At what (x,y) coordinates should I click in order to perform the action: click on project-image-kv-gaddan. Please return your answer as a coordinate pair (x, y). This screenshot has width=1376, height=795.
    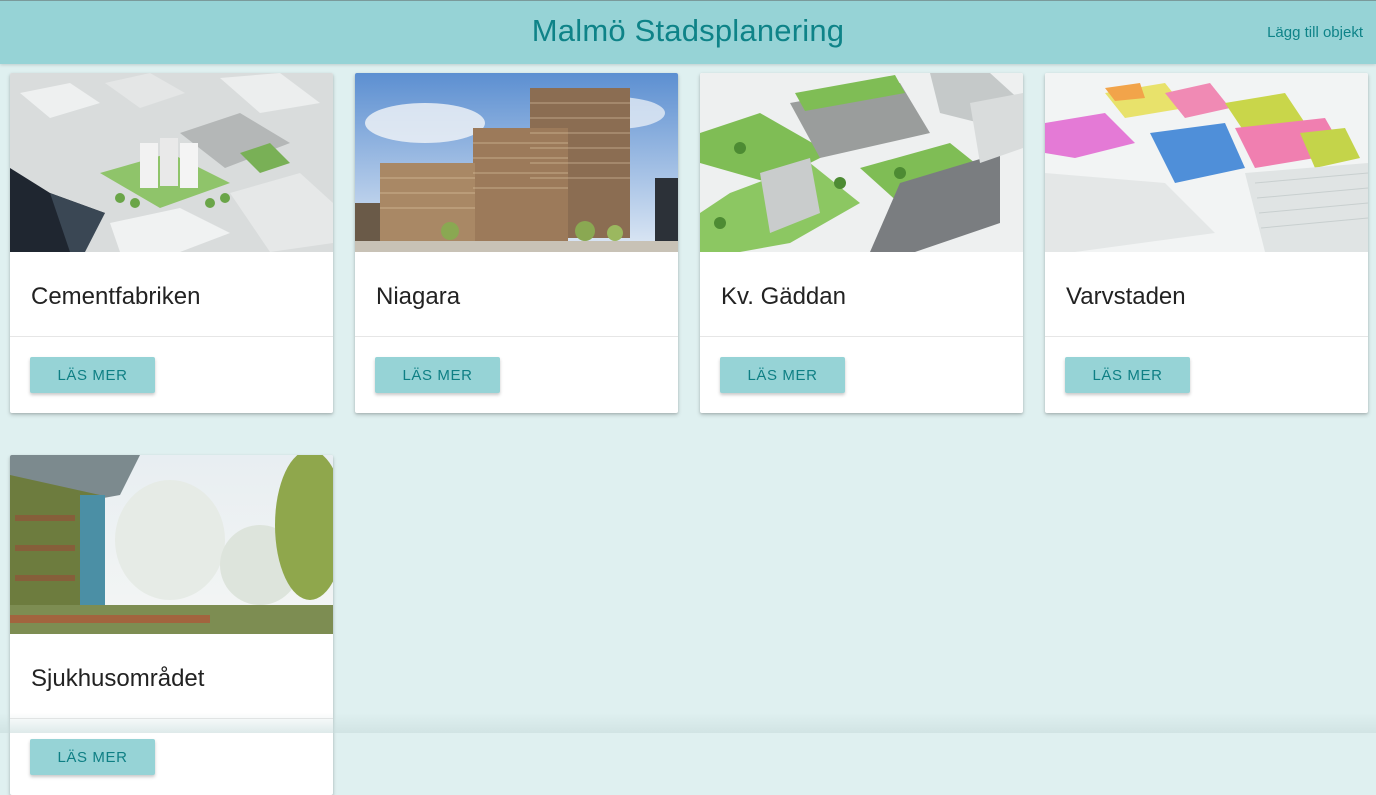
    Looking at the image, I should click on (861, 162).